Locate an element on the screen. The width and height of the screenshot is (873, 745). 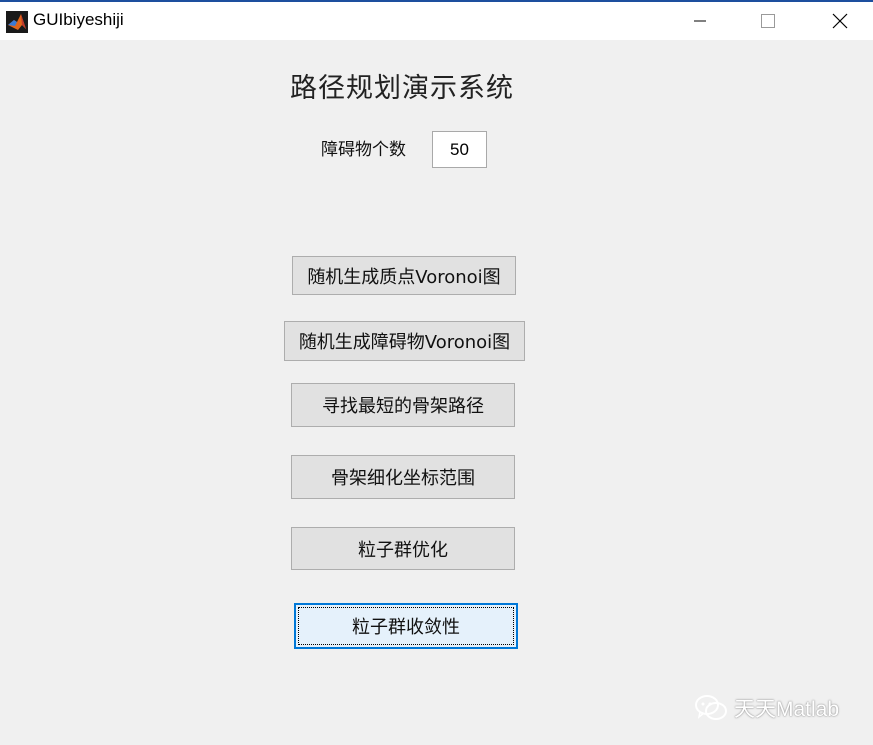
wechat-icon is located at coordinates (711, 707).